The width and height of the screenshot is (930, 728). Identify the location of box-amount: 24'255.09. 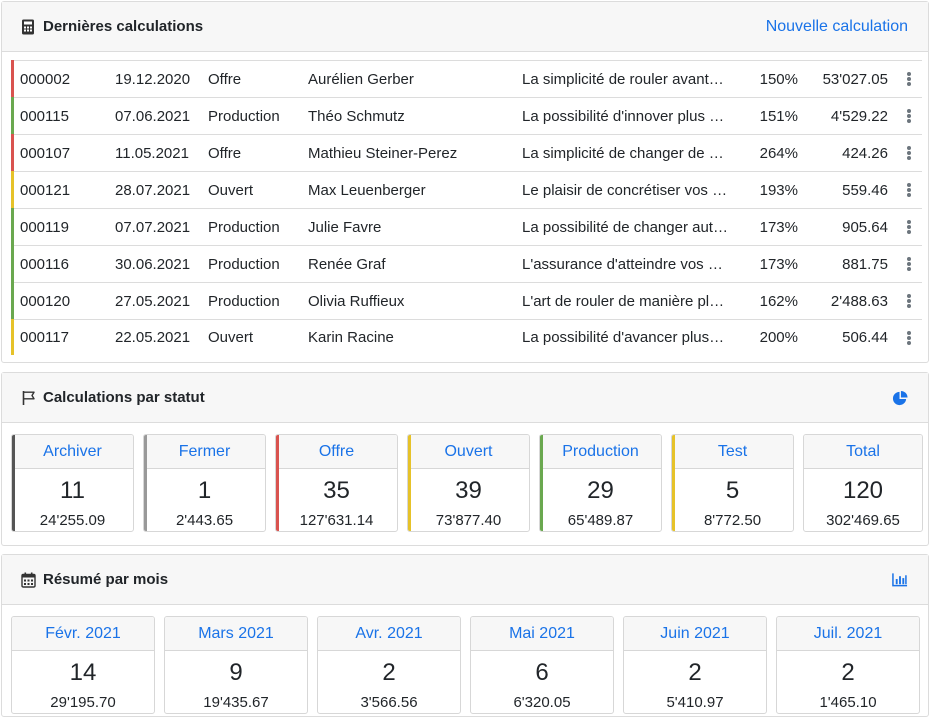
(72, 520).